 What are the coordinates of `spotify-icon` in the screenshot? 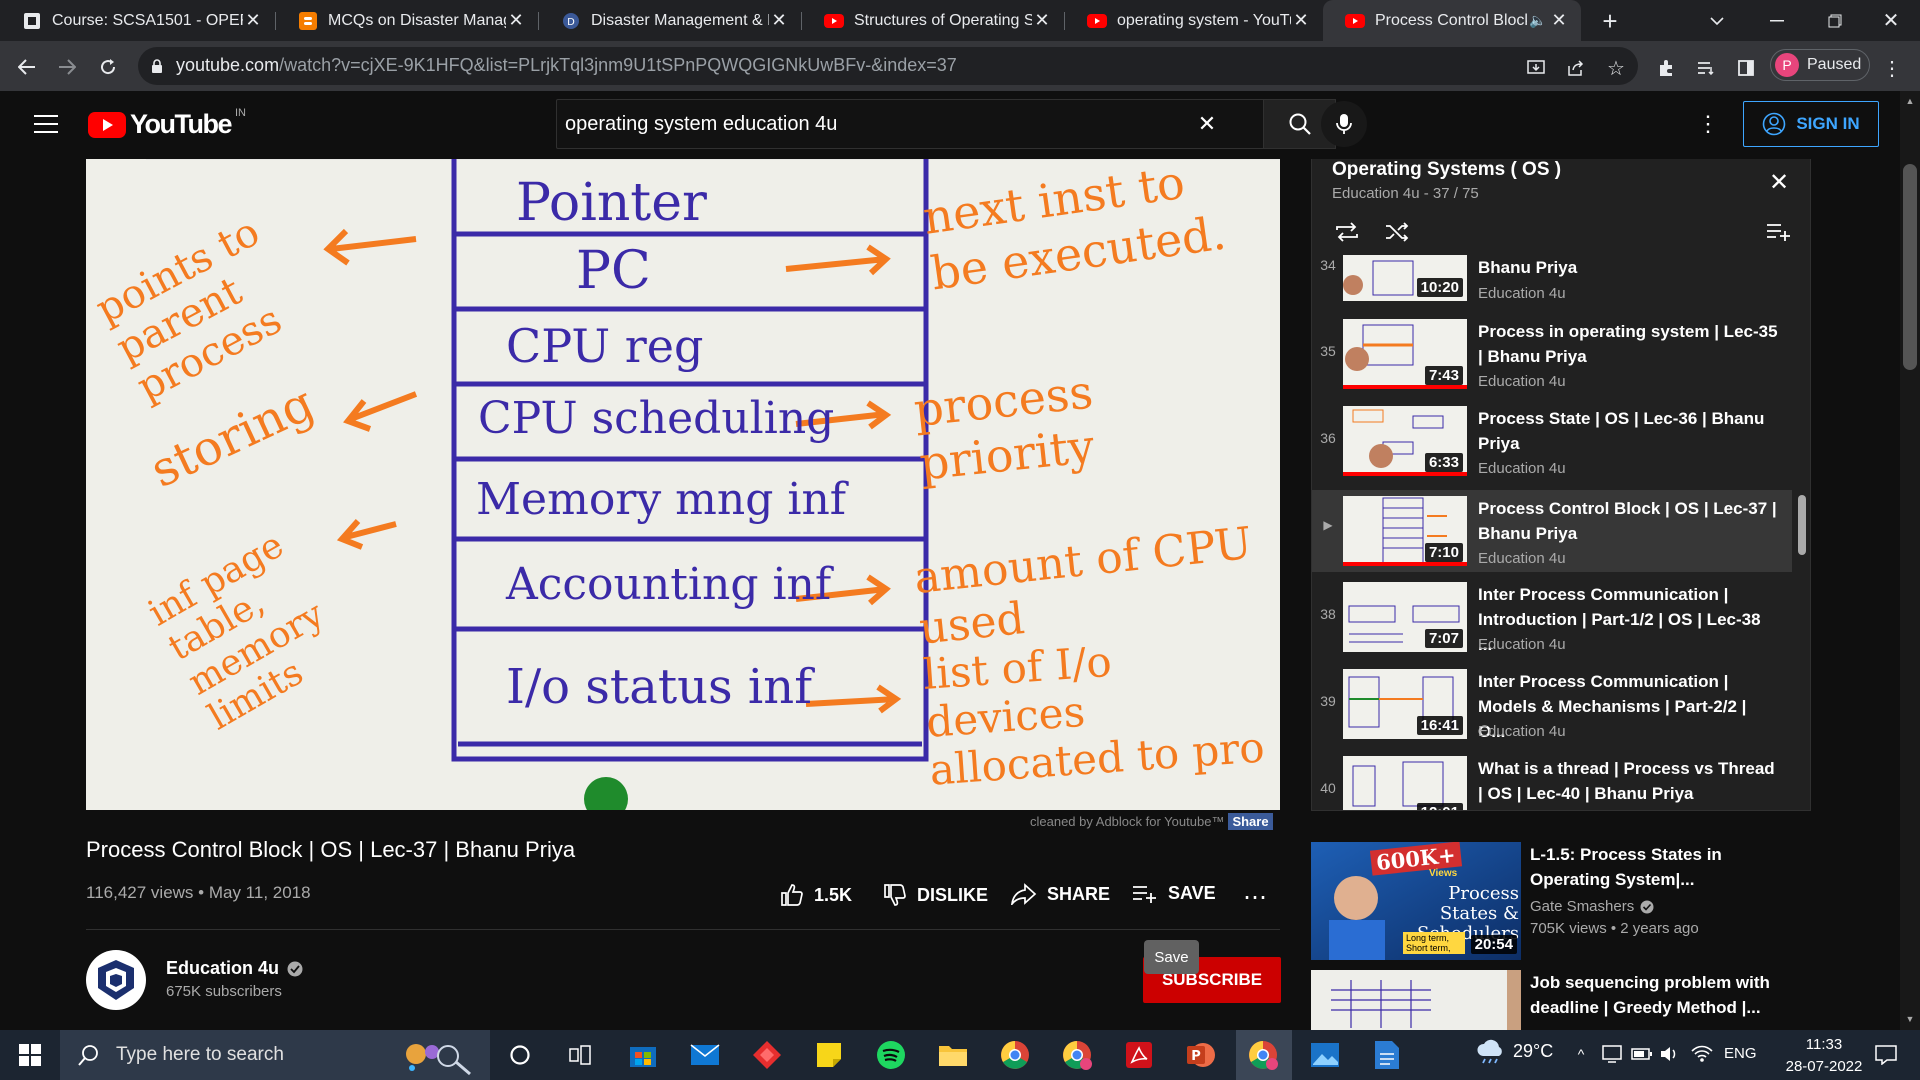 It's located at (891, 1055).